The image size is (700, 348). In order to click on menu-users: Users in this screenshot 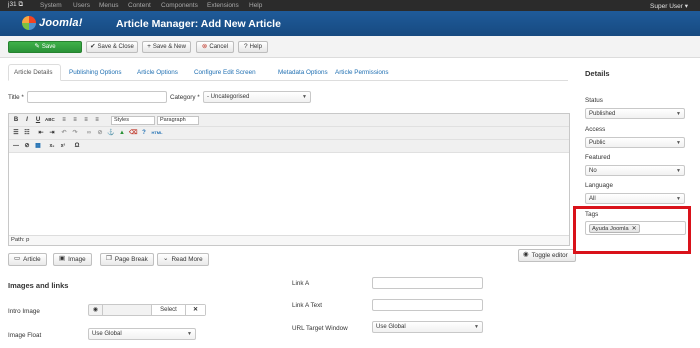, I will do `click(81, 5)`.